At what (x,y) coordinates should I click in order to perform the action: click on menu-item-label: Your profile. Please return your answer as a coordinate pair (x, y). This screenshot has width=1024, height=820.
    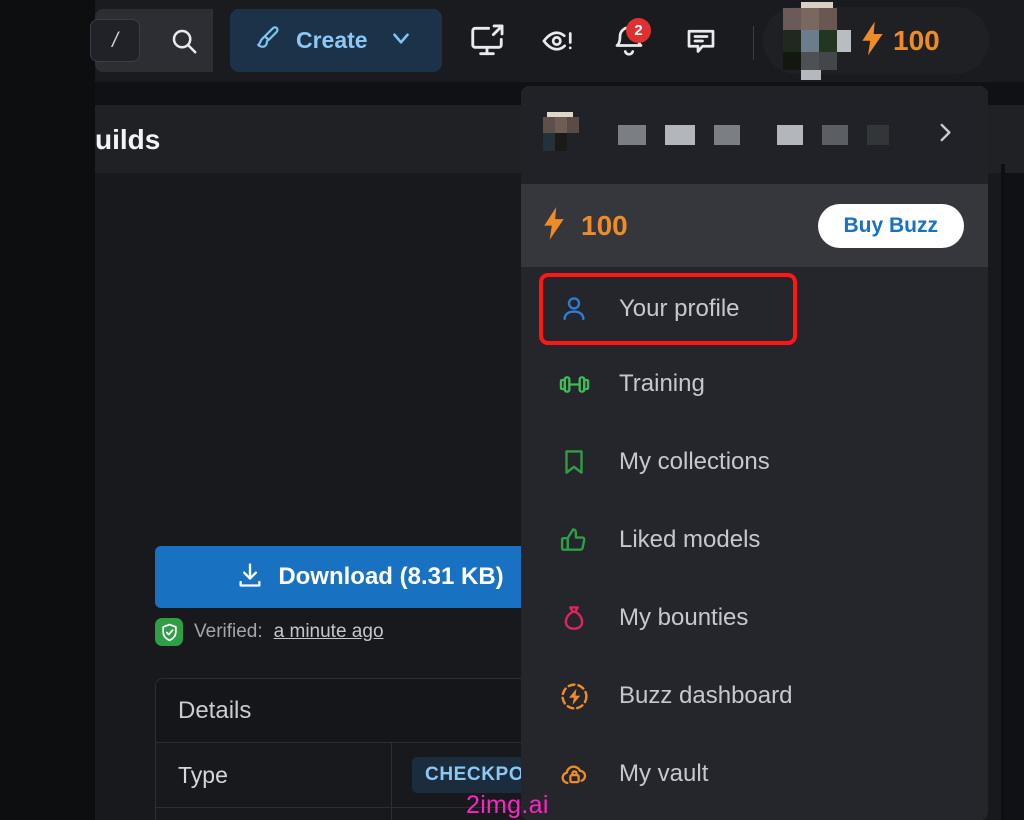
    Looking at the image, I should click on (679, 308).